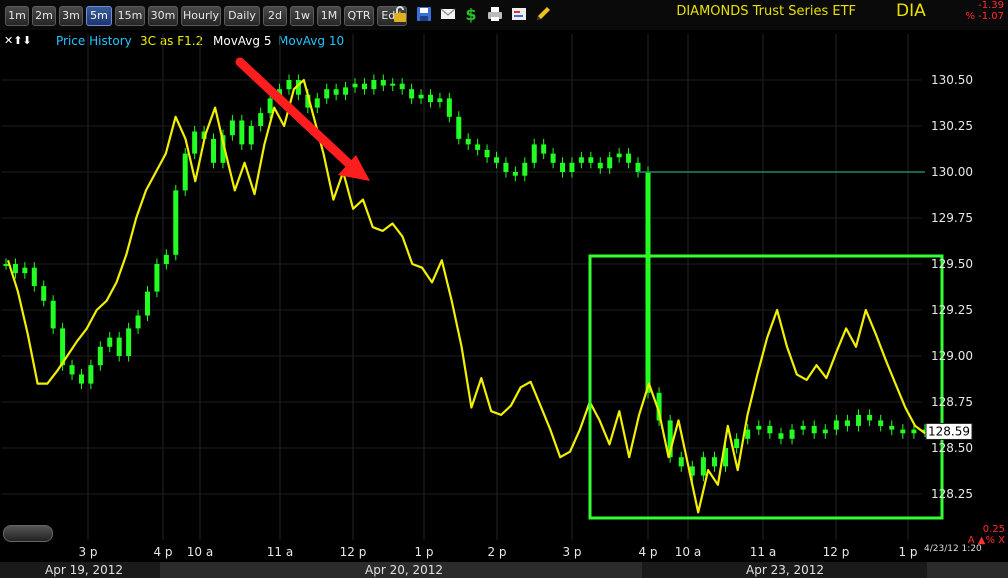 This screenshot has width=1008, height=578. What do you see at coordinates (448, 14) in the screenshot?
I see `mail-icon` at bounding box center [448, 14].